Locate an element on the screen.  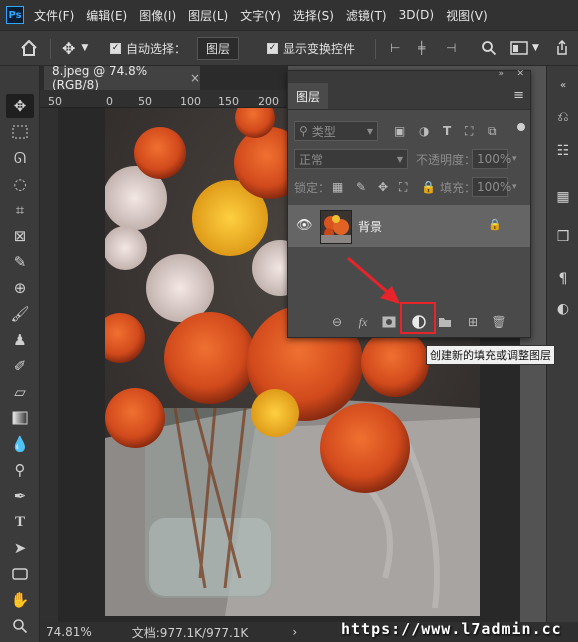
ruler-tick: 0 is located at coordinates (109, 101).